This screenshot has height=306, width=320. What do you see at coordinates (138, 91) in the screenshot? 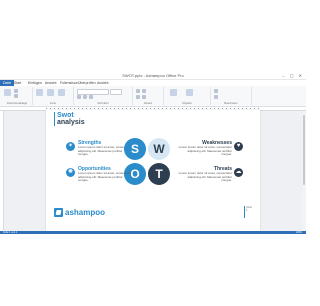
I see `bullets-icon` at bounding box center [138, 91].